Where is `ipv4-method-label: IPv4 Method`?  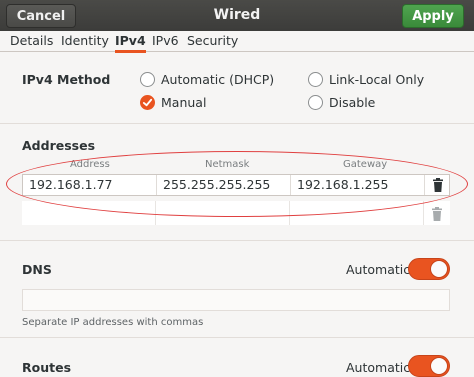 ipv4-method-label: IPv4 Method is located at coordinates (66, 79).